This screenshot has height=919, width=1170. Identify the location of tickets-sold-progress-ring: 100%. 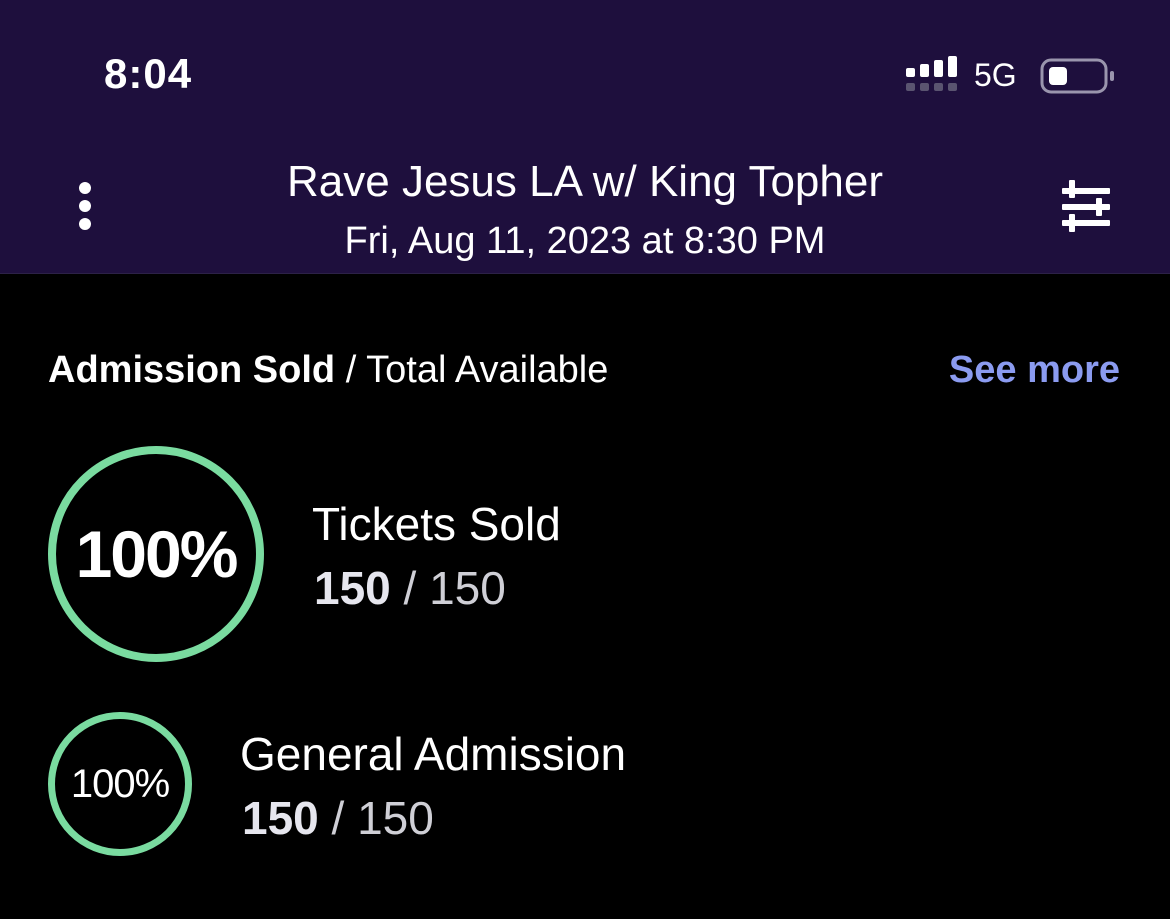
(156, 554).